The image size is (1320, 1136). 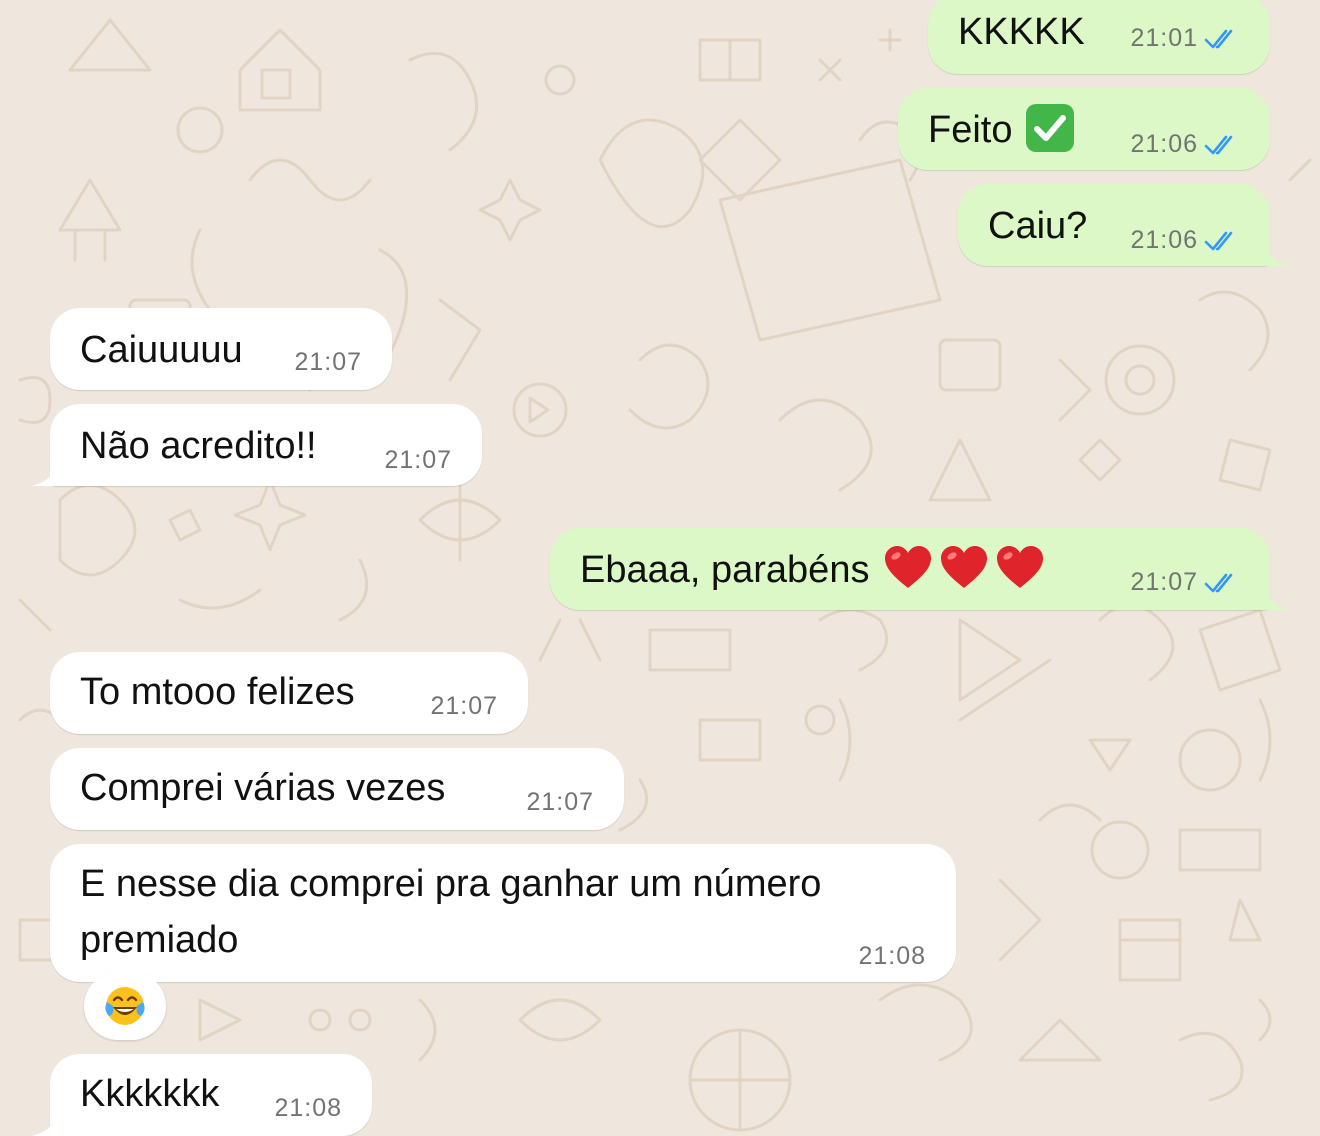 I want to click on message-bubble-incoming: Não acredito!! 21:07, so click(x=257, y=445).